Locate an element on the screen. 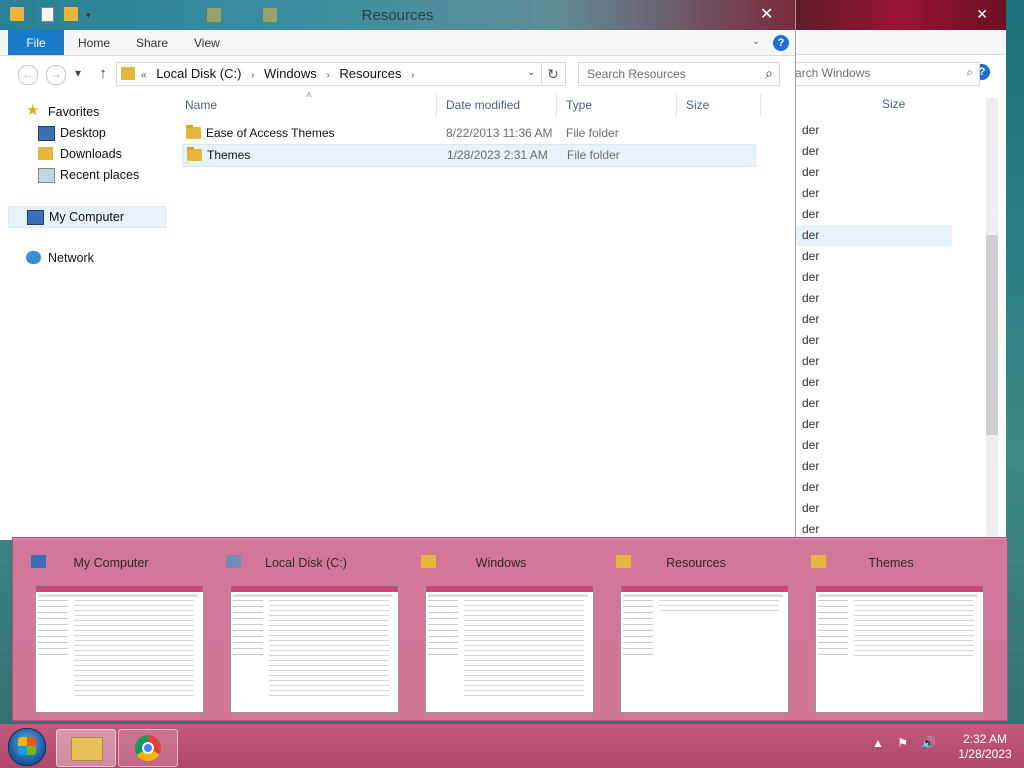 This screenshot has width=1024, height=768. window-titlebar: ▾ Resources ✕ is located at coordinates (397, 15).